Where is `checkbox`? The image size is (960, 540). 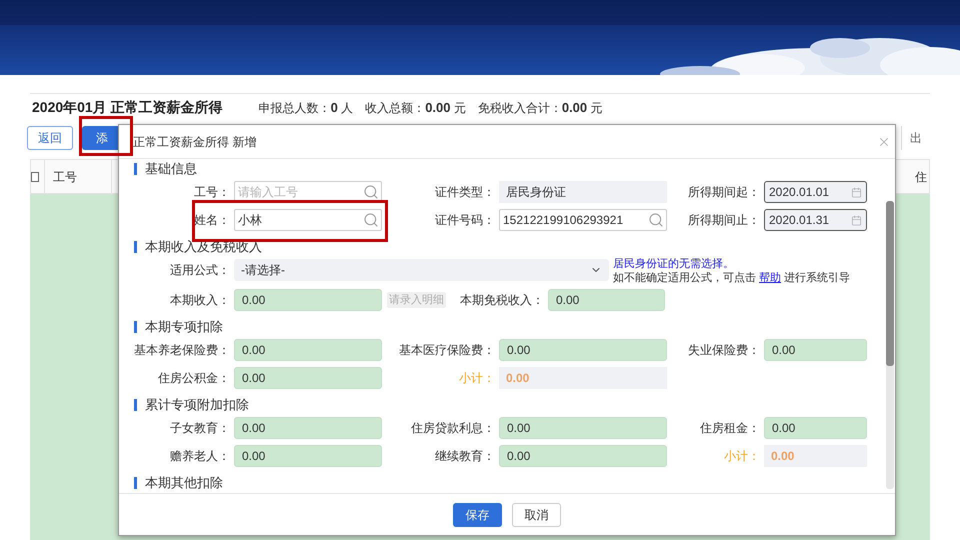 checkbox is located at coordinates (35, 177).